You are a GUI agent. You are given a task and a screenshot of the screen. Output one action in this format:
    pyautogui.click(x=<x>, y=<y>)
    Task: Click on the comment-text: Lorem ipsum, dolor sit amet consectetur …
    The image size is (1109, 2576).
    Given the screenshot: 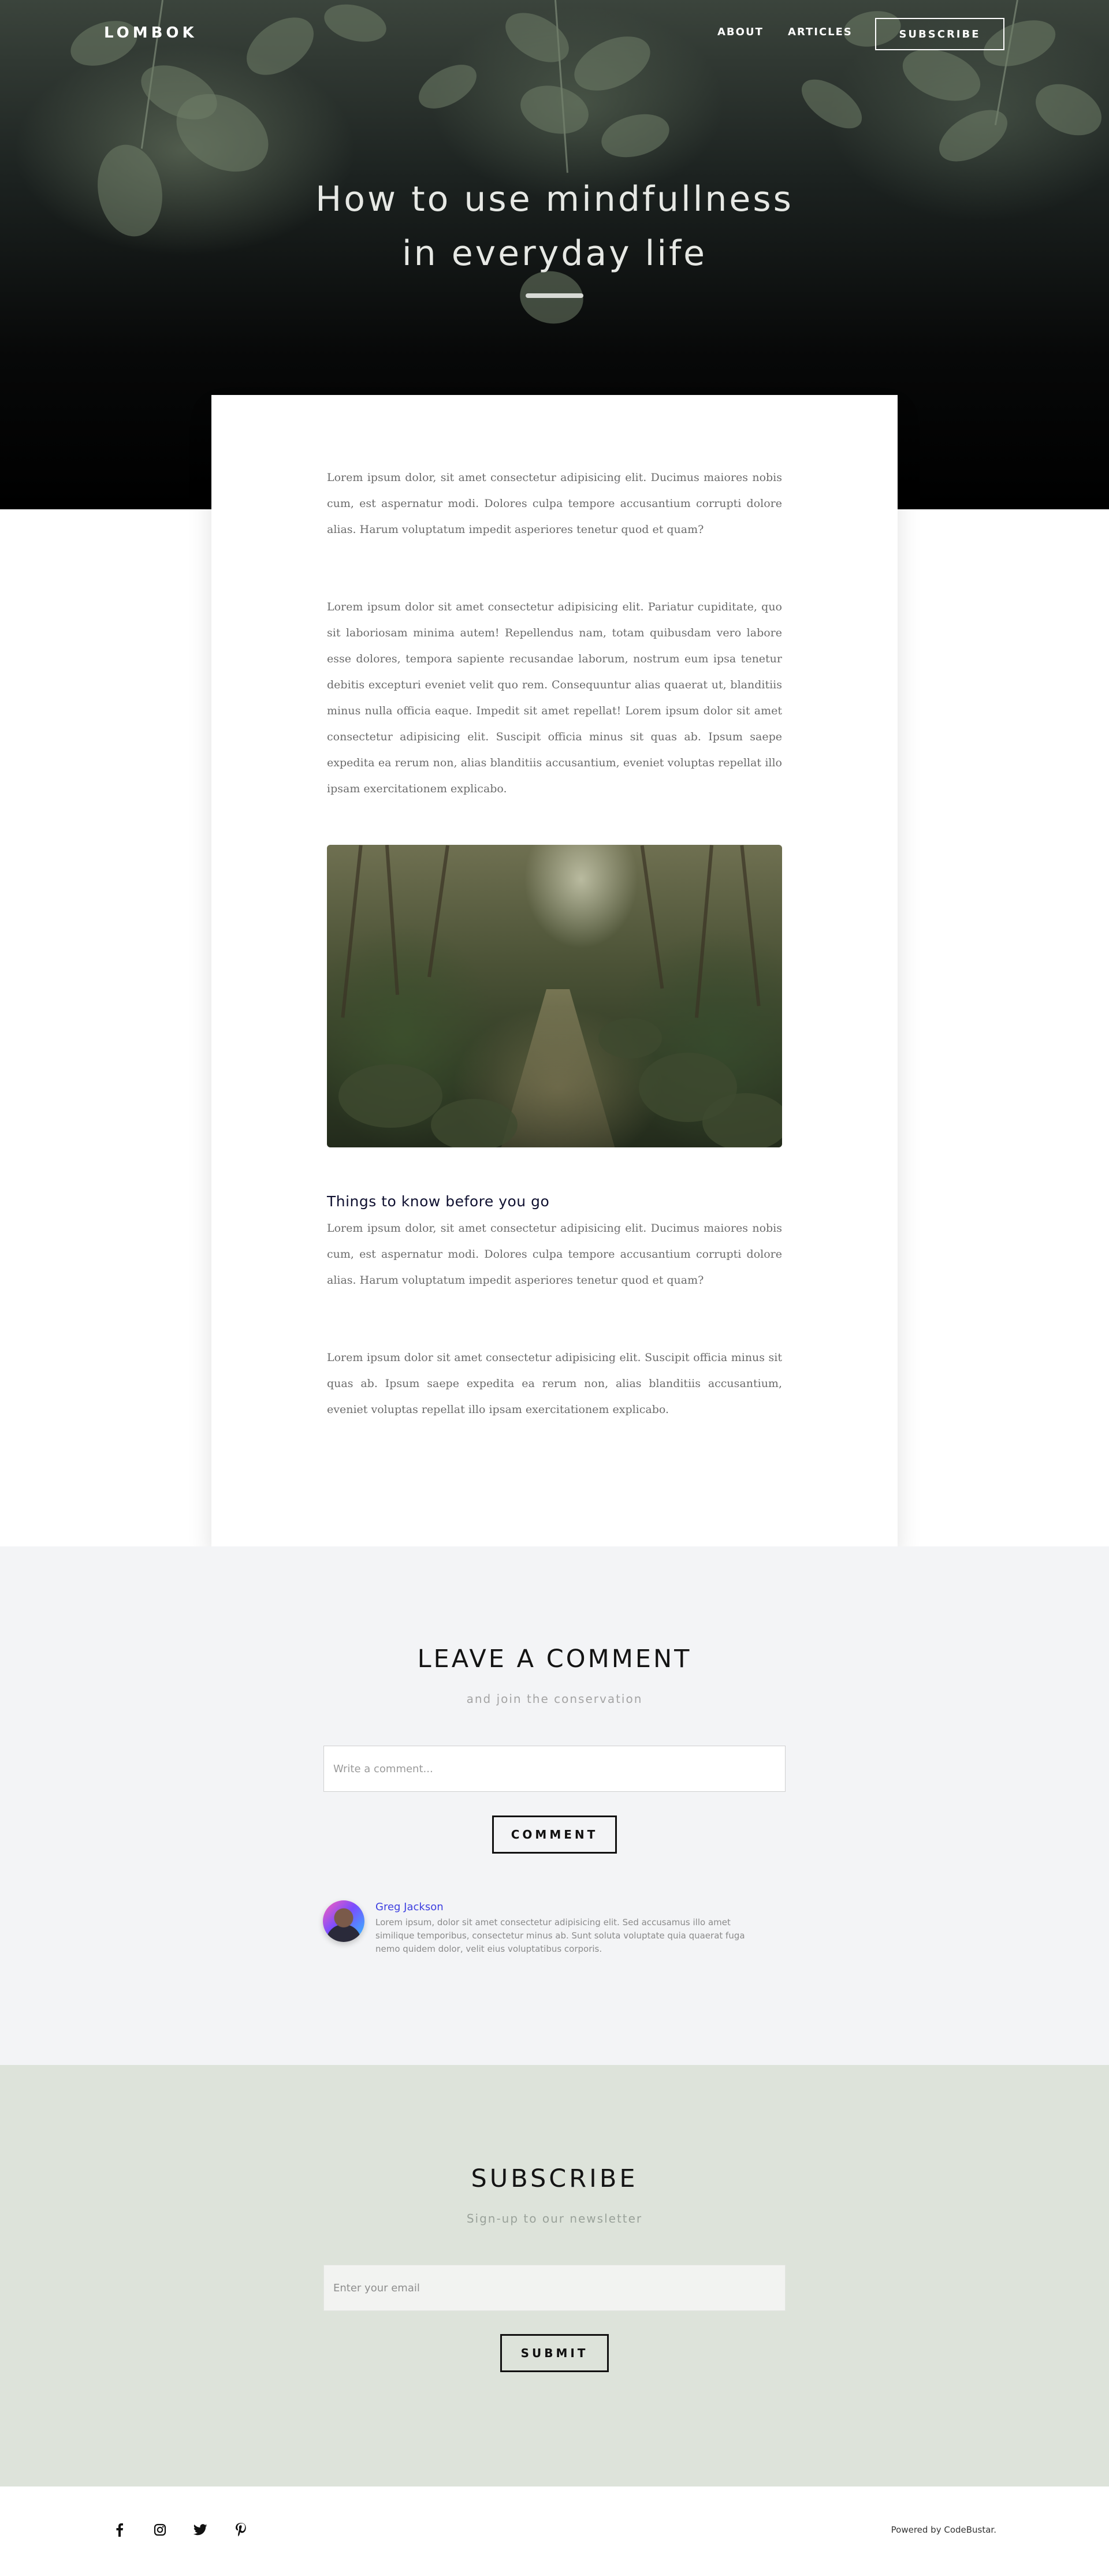 What is the action you would take?
    pyautogui.click(x=560, y=1935)
    